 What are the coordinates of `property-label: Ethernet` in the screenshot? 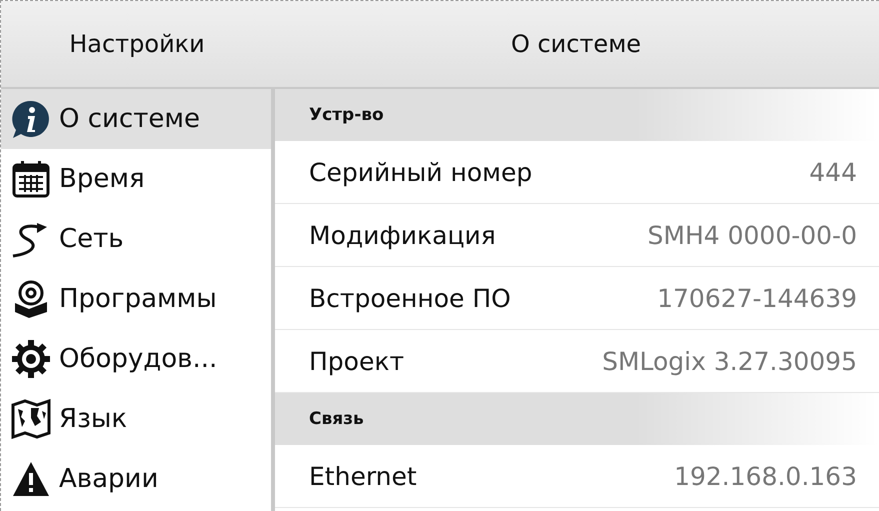 It's located at (363, 476).